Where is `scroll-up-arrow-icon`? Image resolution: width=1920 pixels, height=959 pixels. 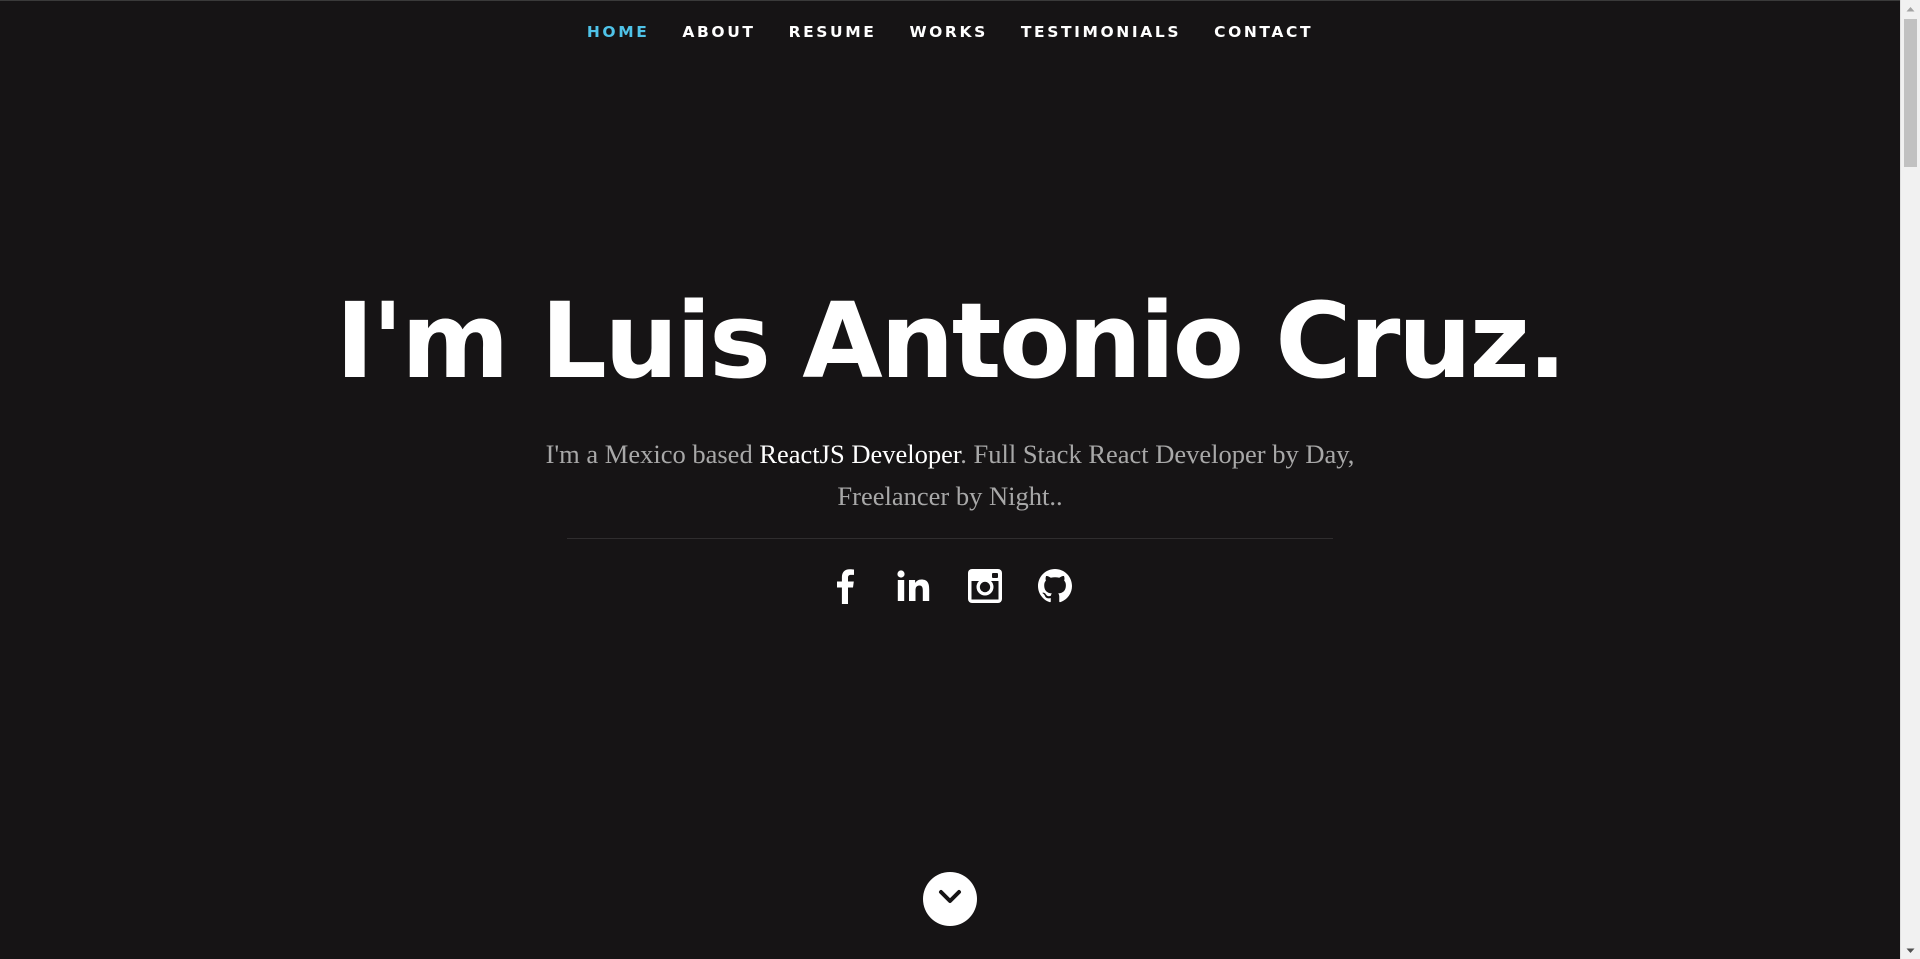 scroll-up-arrow-icon is located at coordinates (1910, 8).